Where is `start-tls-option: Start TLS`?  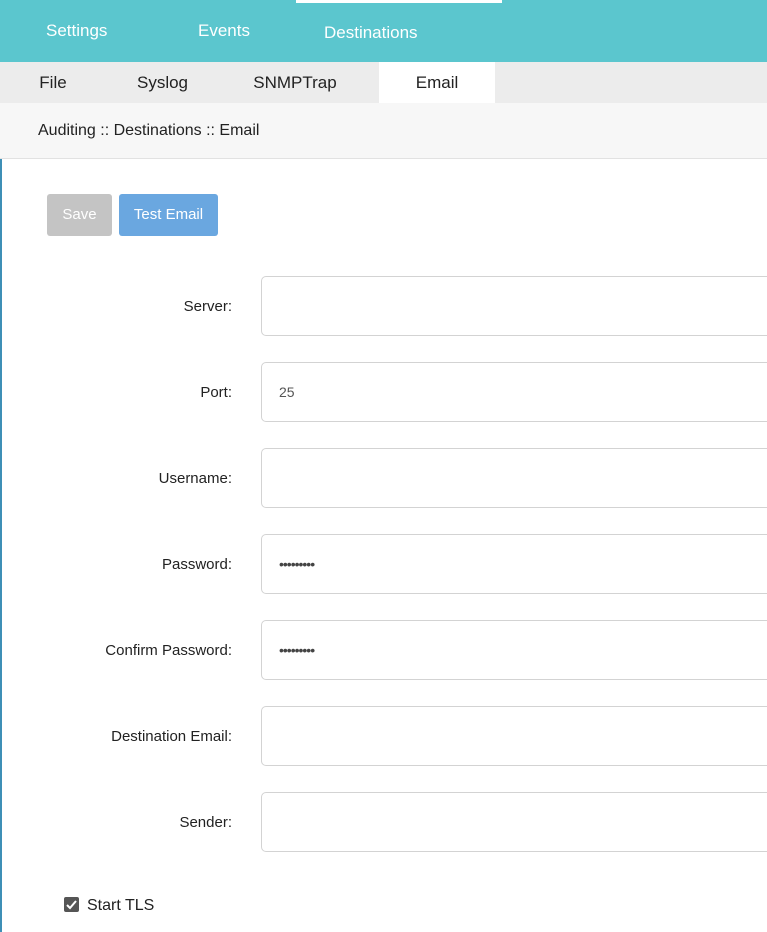
start-tls-option: Start TLS is located at coordinates (109, 906).